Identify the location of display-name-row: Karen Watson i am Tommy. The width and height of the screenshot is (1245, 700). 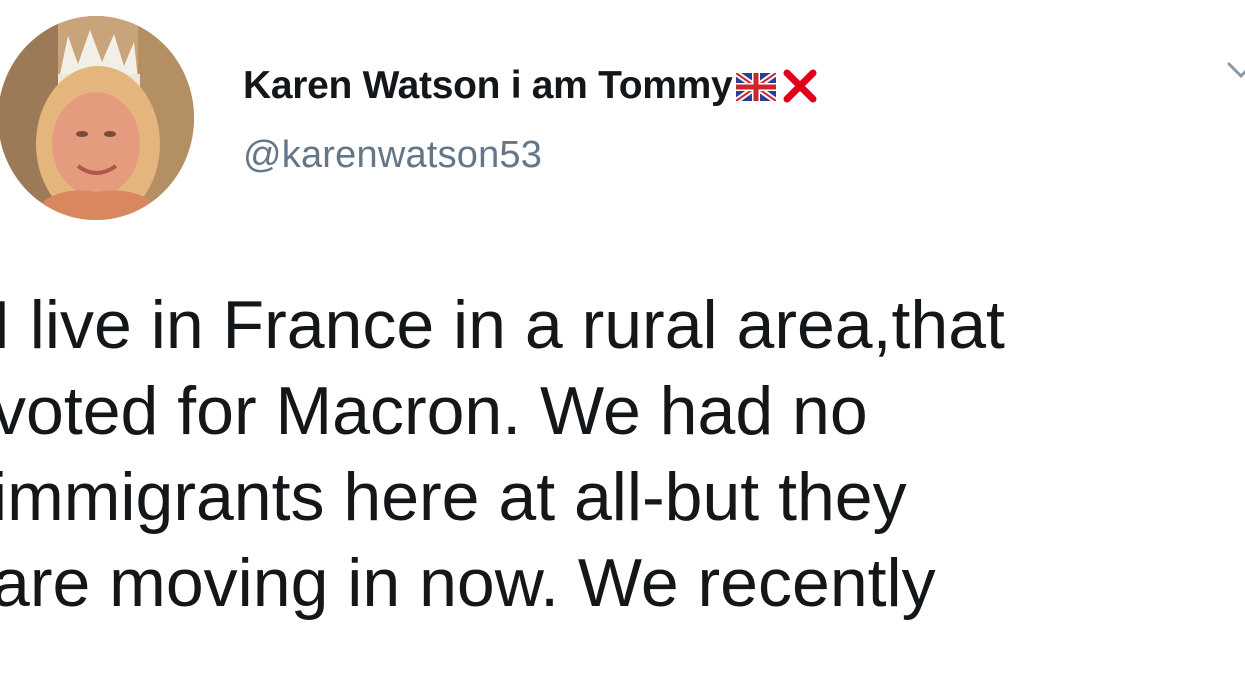
(530, 86).